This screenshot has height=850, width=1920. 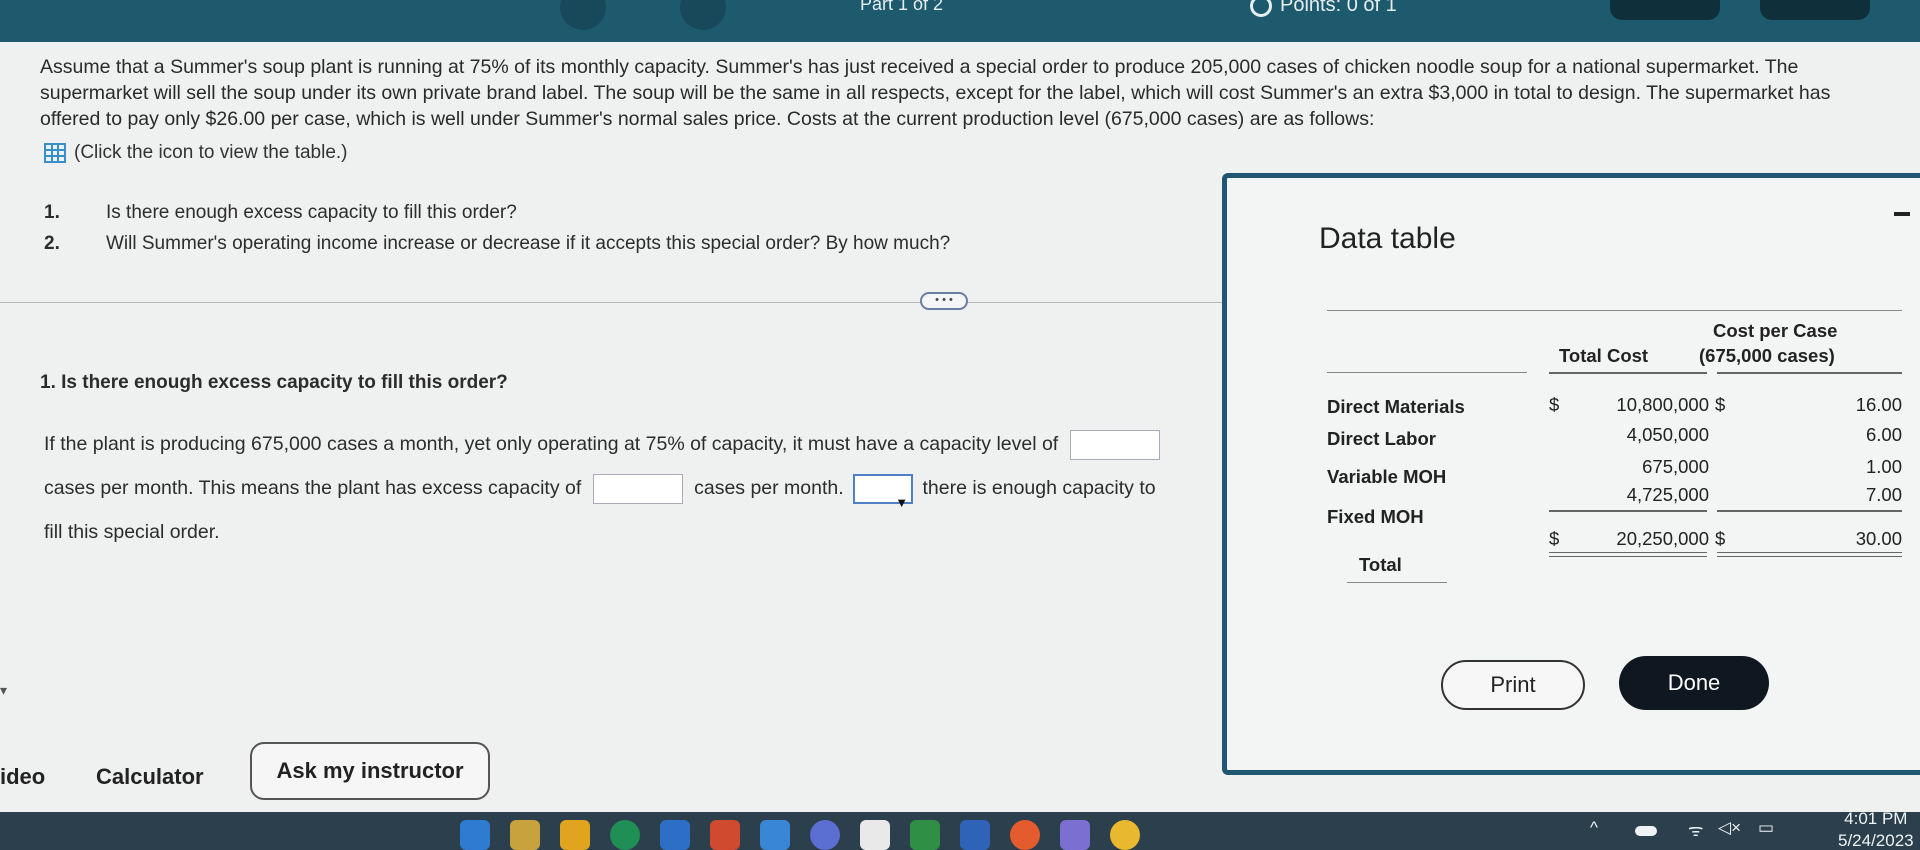 I want to click on done-button: Done, so click(x=1694, y=683).